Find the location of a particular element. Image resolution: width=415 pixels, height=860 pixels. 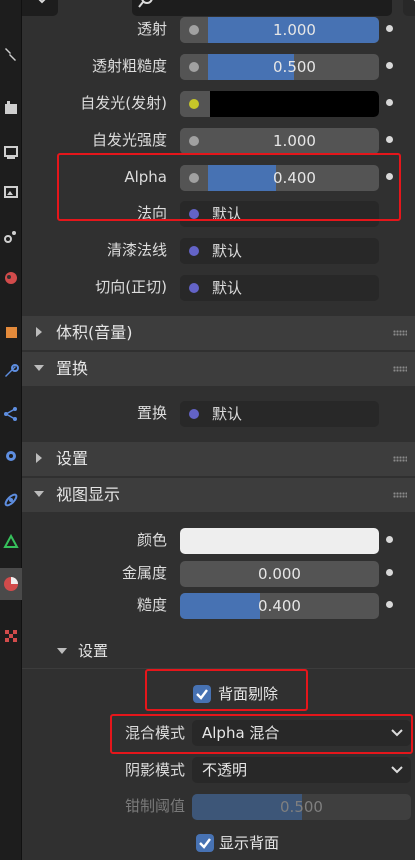

material-icon is located at coordinates (11, 584).